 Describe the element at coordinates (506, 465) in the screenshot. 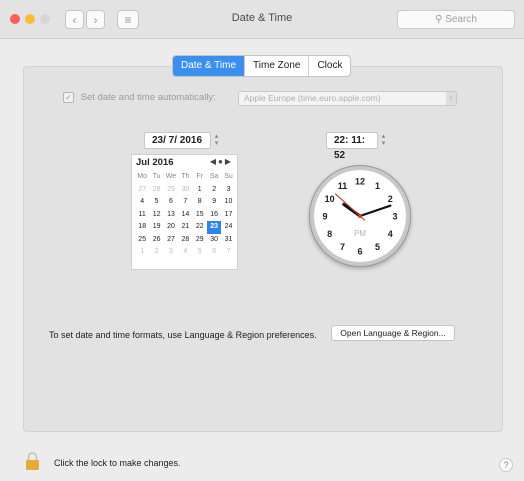

I see `help-button: ?` at that location.